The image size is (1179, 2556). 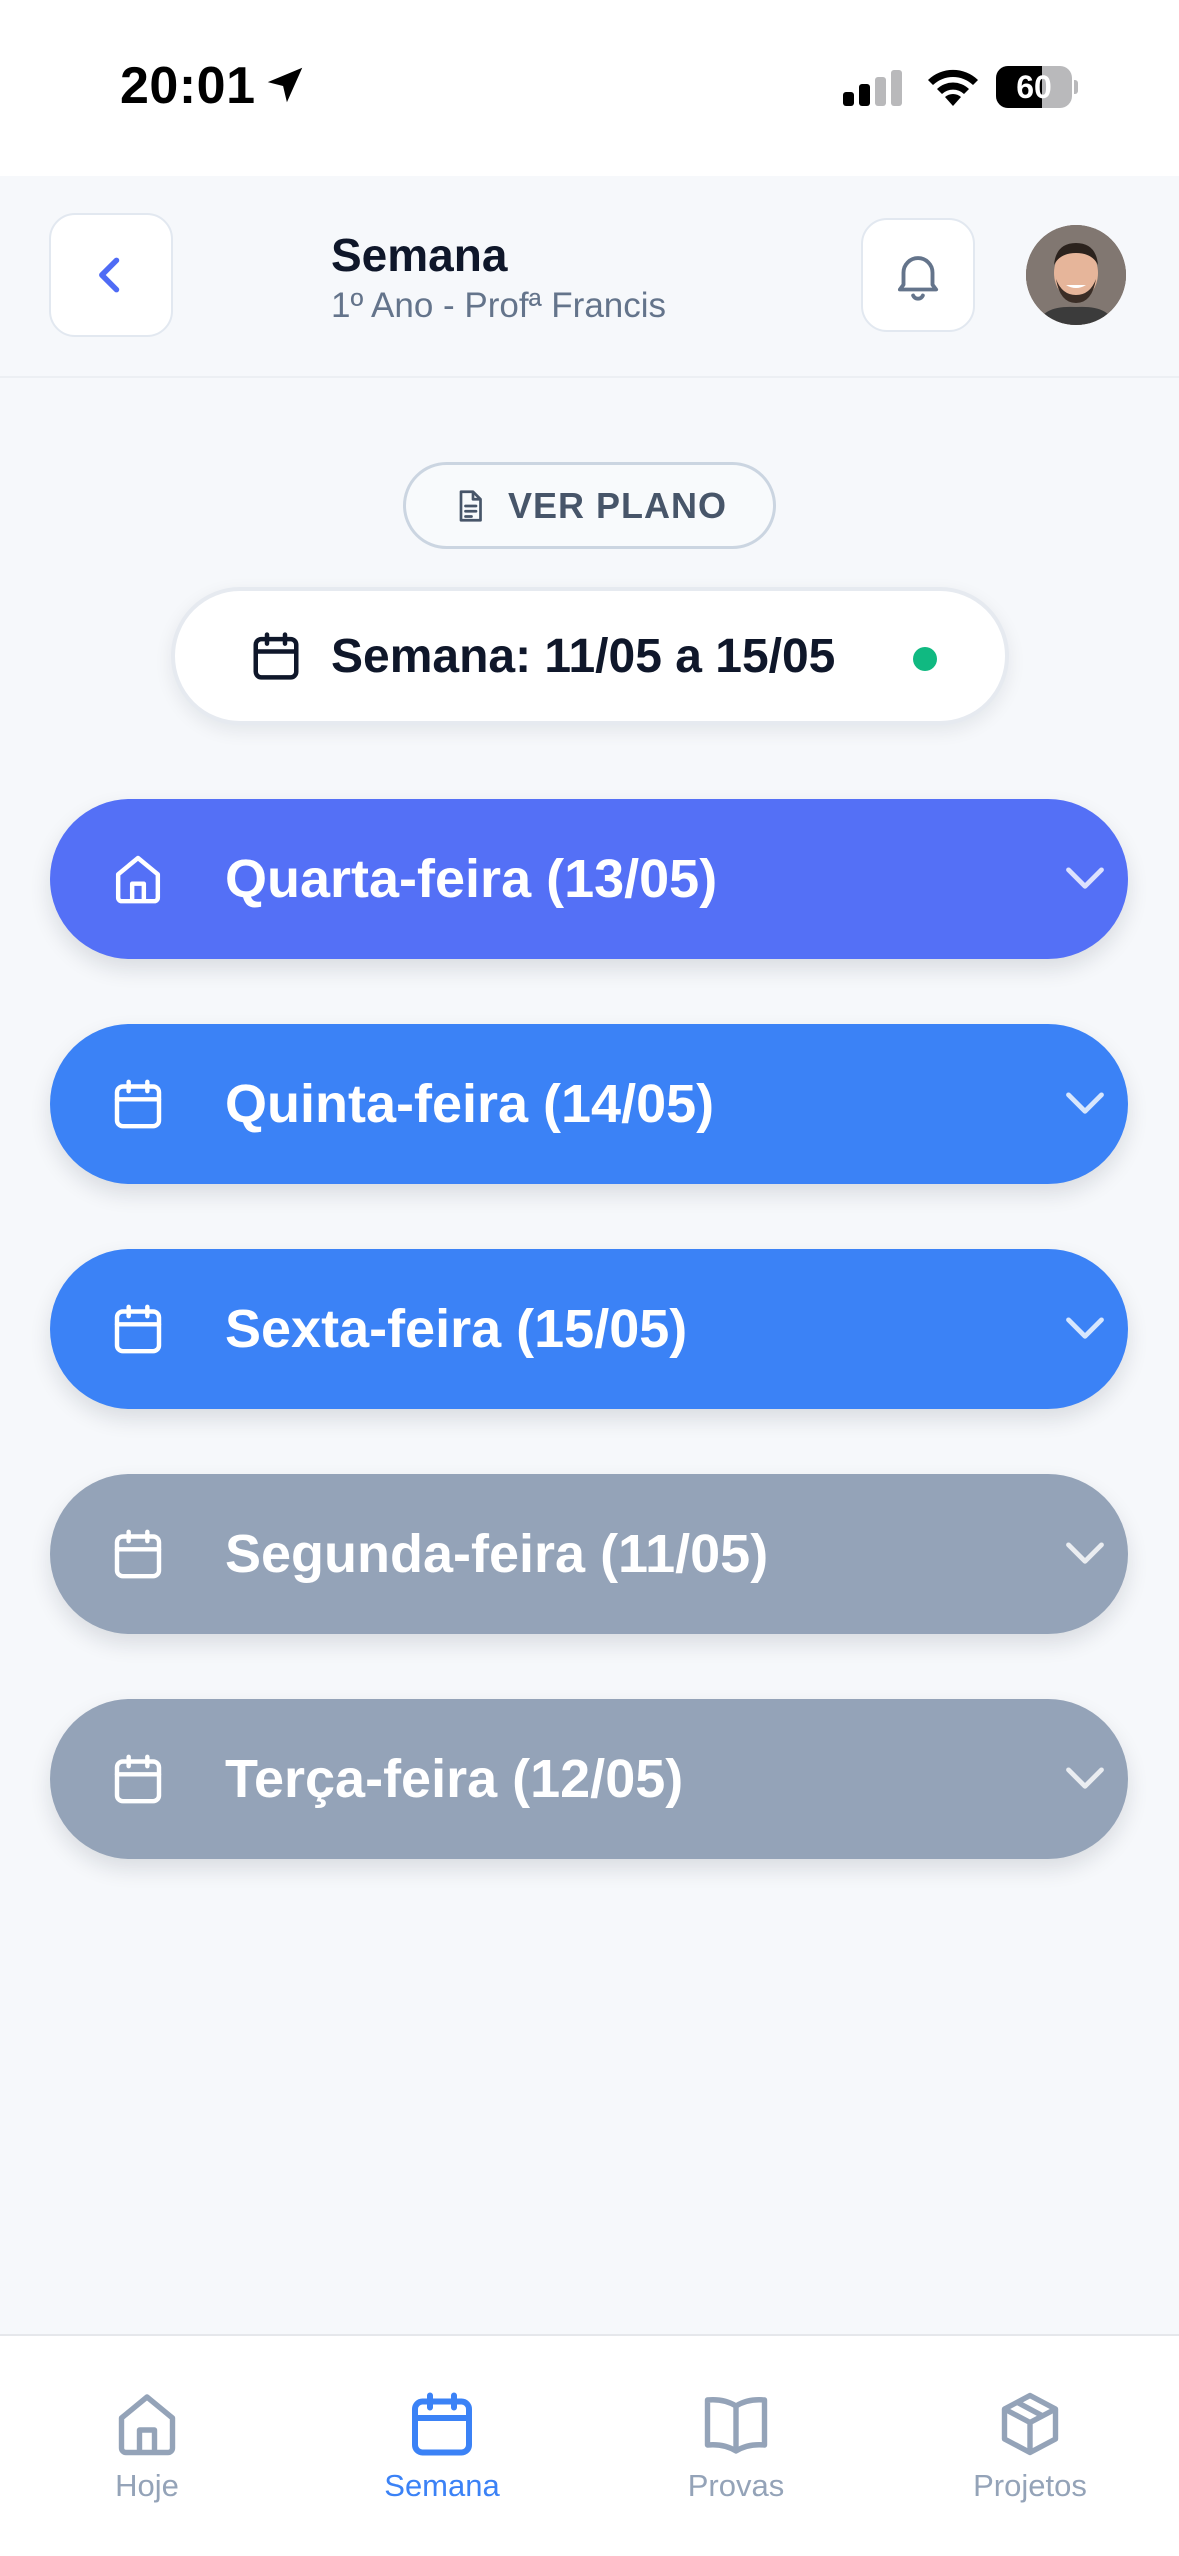 I want to click on battery-percent: 60, so click(x=1034, y=86).